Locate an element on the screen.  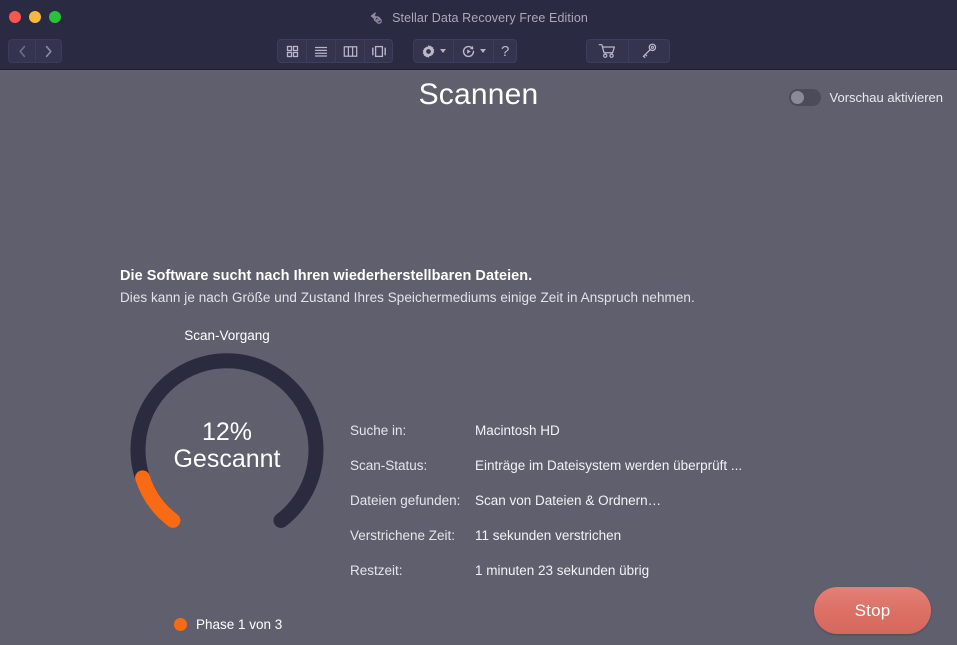
phase-legend: Phase 1 von 3 is located at coordinates (228, 624).